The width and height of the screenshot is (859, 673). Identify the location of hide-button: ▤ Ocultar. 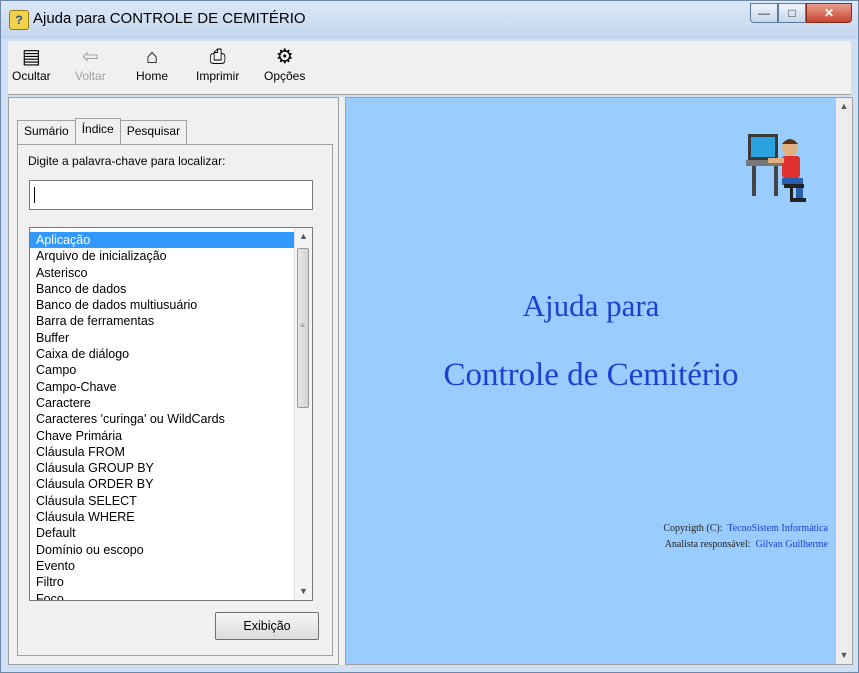
(31, 64).